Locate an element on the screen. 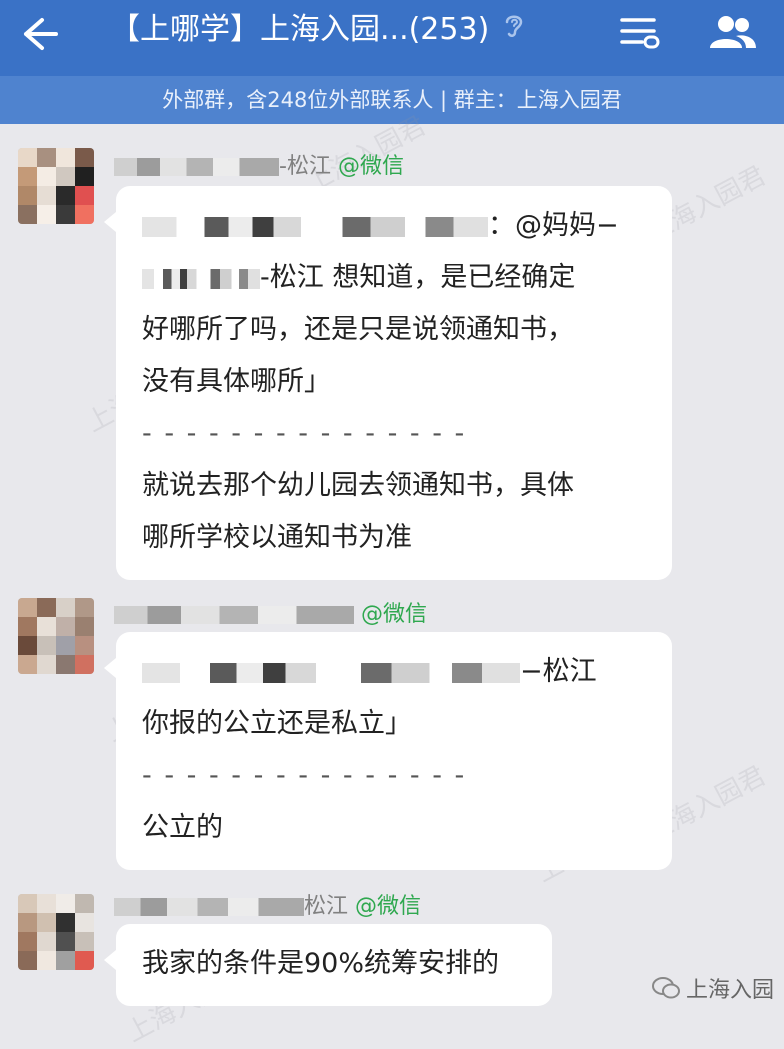 The width and height of the screenshot is (784, 1049). chat-title-text: 【上哪学】上海入园...(253) is located at coordinates (300, 29).